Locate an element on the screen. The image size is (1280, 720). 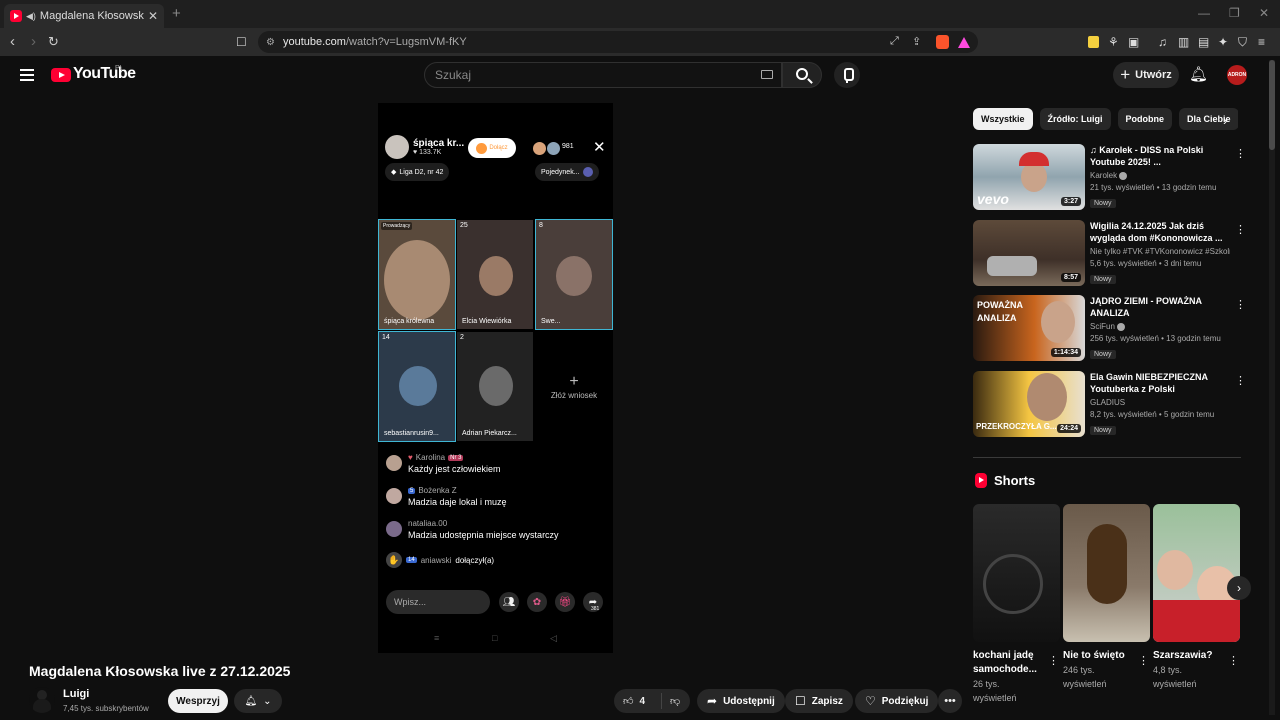
league-label: Liga D2, nr 42 is located at coordinates (421, 172).